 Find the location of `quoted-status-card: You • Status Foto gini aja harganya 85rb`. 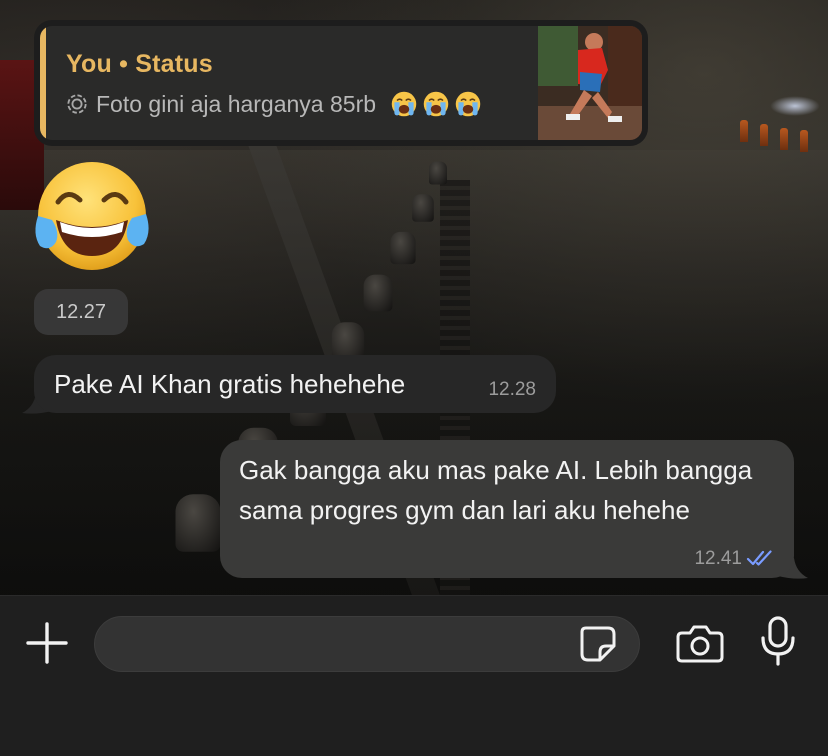

quoted-status-card: You • Status Foto gini aja harganya 85rb is located at coordinates (341, 83).